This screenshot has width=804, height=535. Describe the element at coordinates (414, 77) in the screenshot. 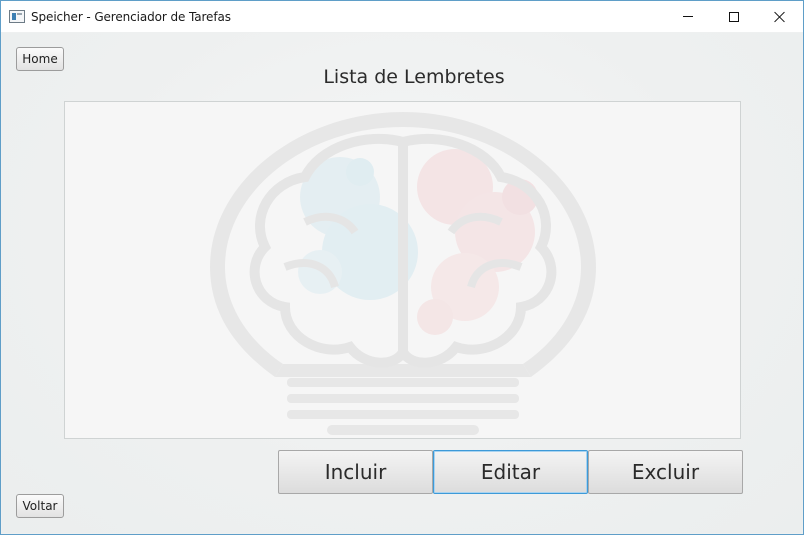

I see `page-title: Lista de Lembretes` at that location.